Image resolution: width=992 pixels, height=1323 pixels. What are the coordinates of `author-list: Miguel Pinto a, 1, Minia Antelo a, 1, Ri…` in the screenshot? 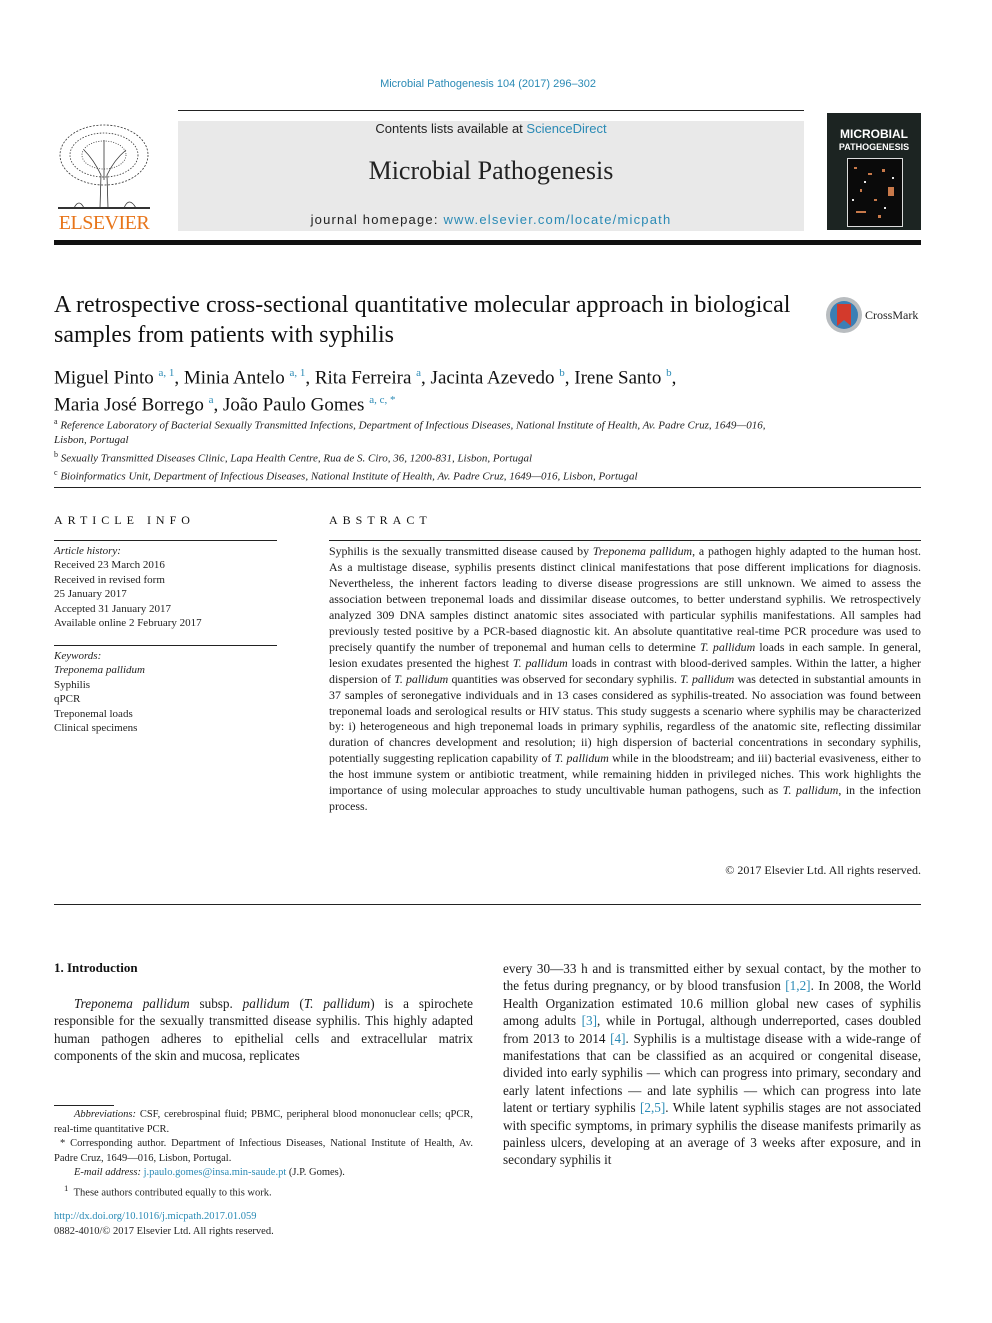 It's located at (365, 391).